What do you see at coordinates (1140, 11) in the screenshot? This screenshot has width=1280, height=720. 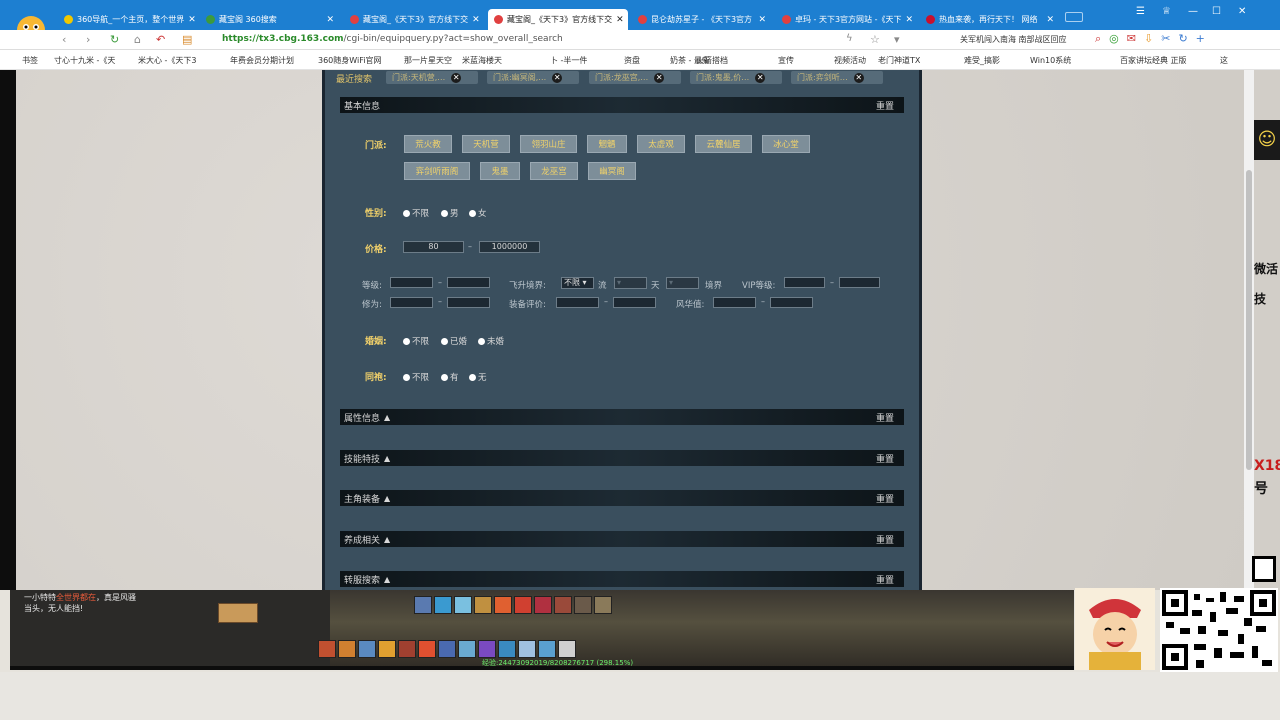 I see `menu-icon: ☰` at bounding box center [1140, 11].